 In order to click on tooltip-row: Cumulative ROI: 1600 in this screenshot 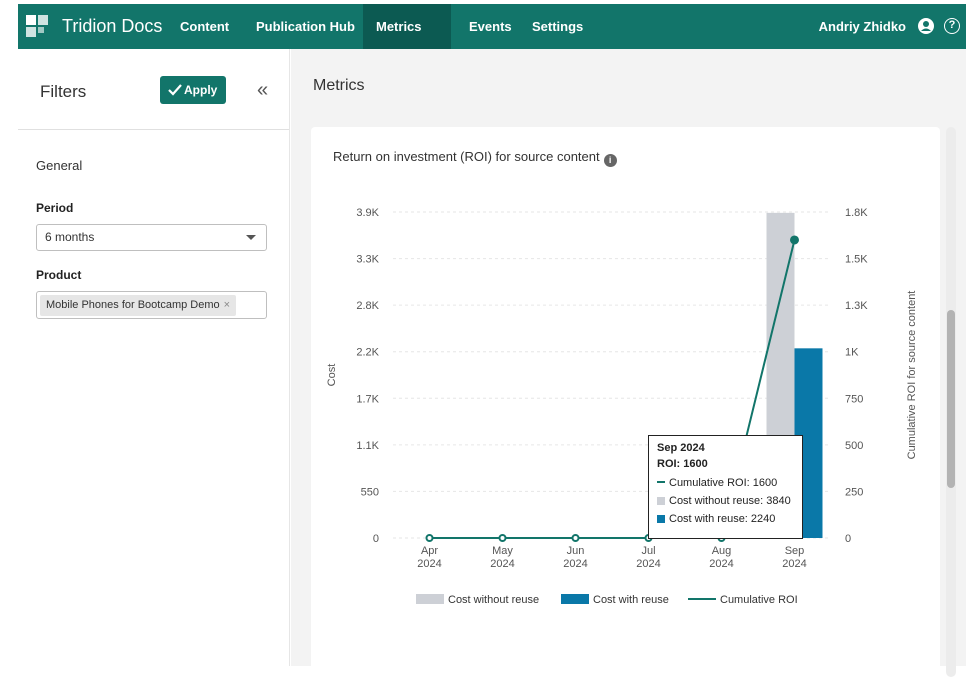, I will do `click(725, 483)`.